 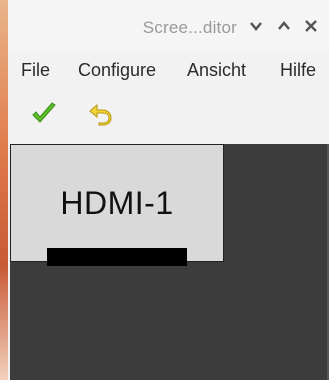 I want to click on window-title: Scree...ditor, so click(x=189, y=27).